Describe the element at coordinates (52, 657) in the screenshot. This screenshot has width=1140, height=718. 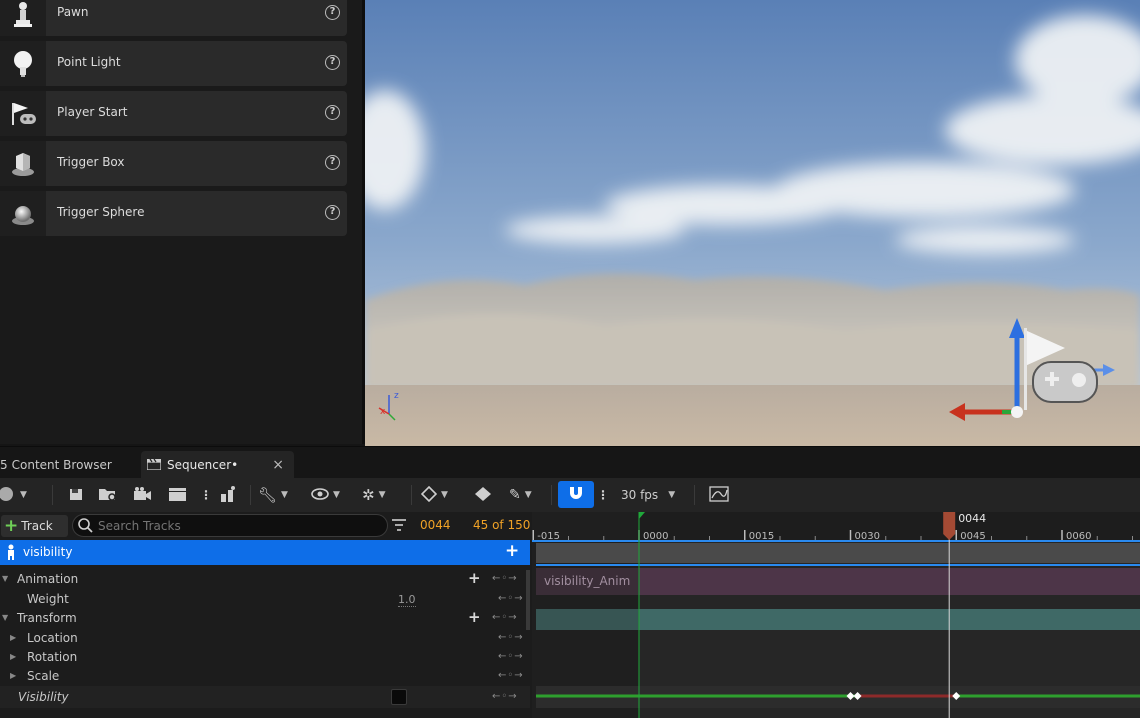
I see `track-label: Rotation` at that location.